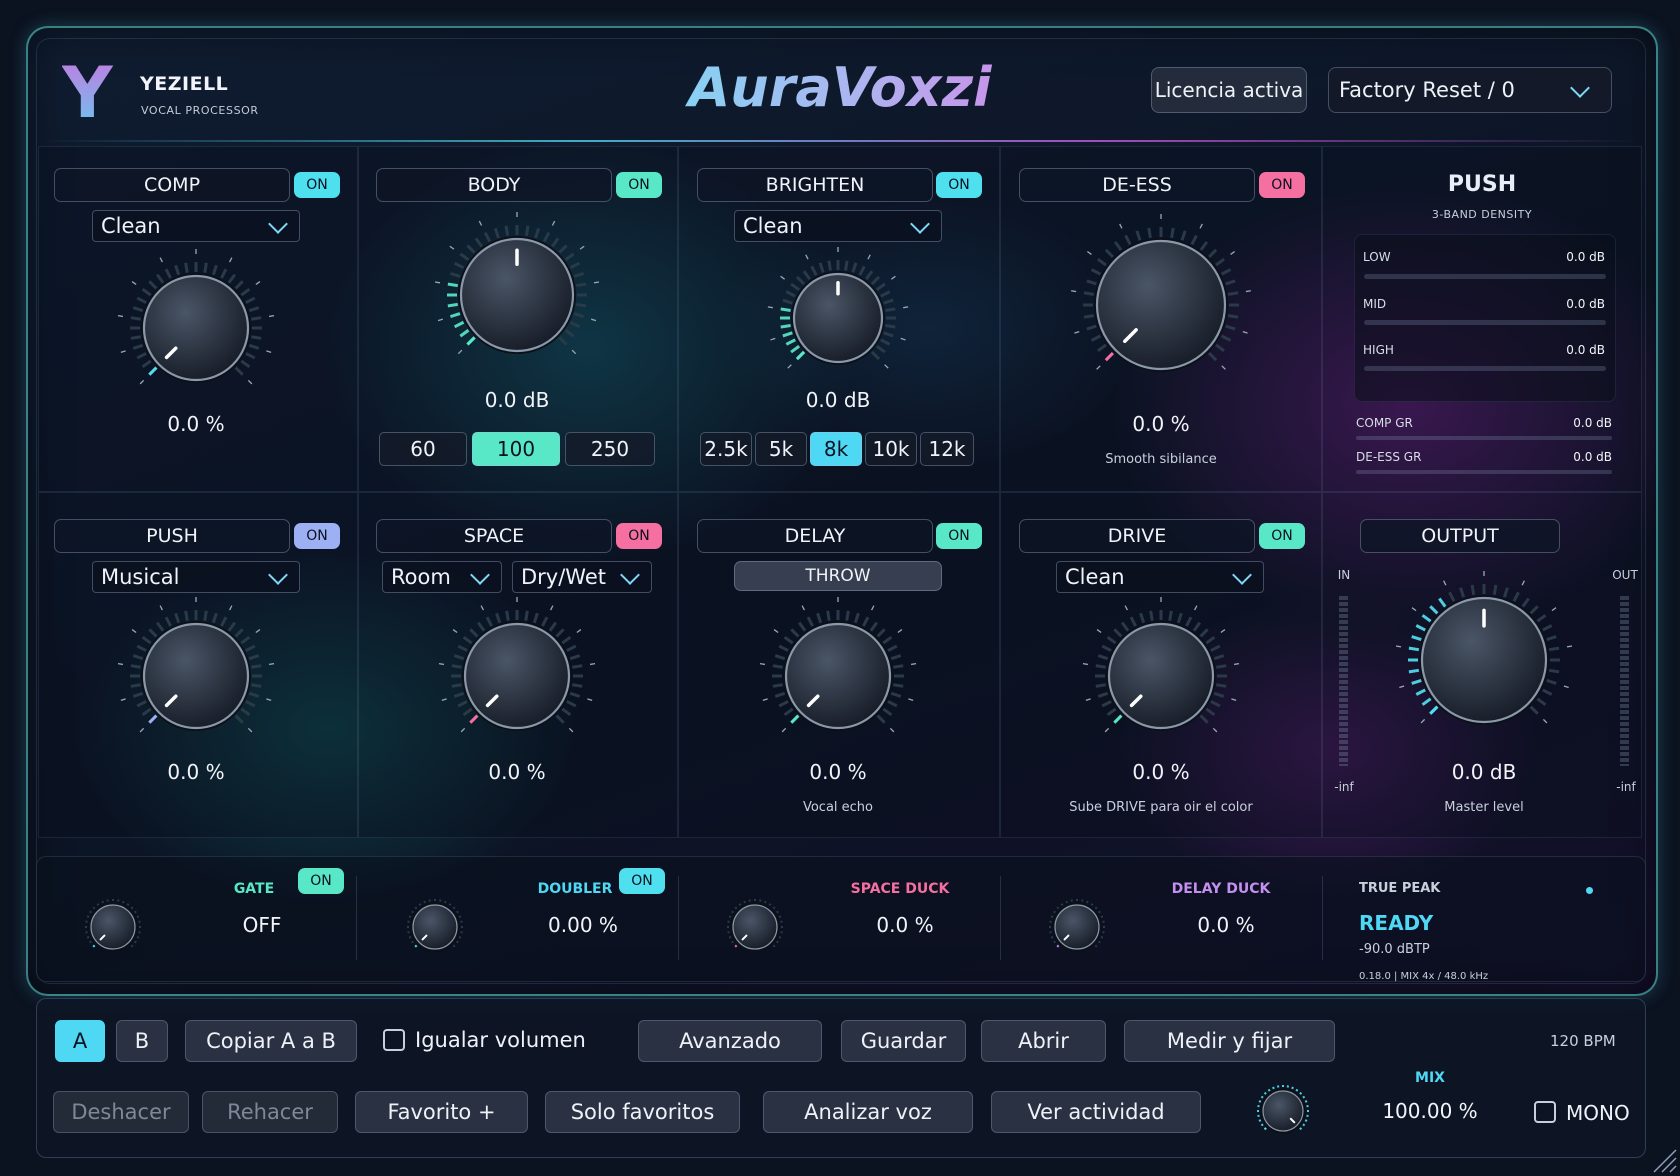 The width and height of the screenshot is (1680, 1176). Describe the element at coordinates (184, 84) in the screenshot. I see `brand-name: YEZIELL` at that location.